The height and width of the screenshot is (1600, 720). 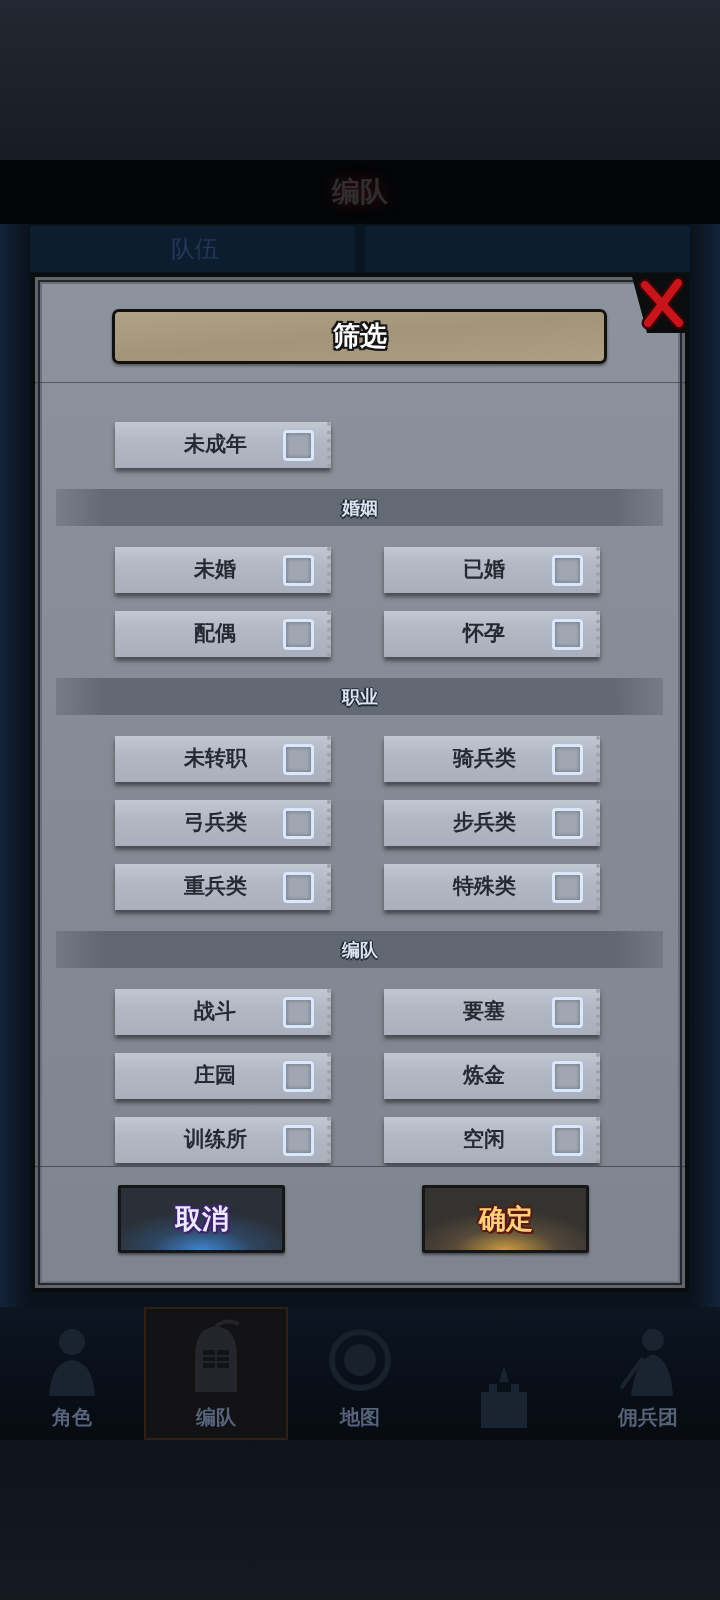 I want to click on nav-label: 编队, so click(x=216, y=1417).